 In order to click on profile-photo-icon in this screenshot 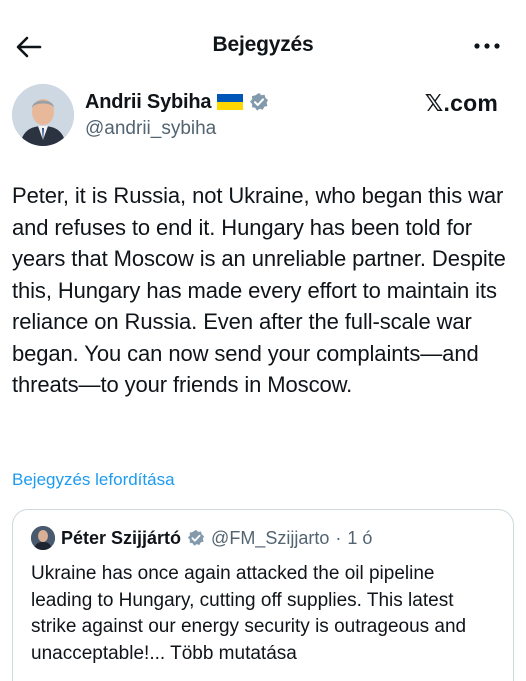, I will do `click(43, 115)`.